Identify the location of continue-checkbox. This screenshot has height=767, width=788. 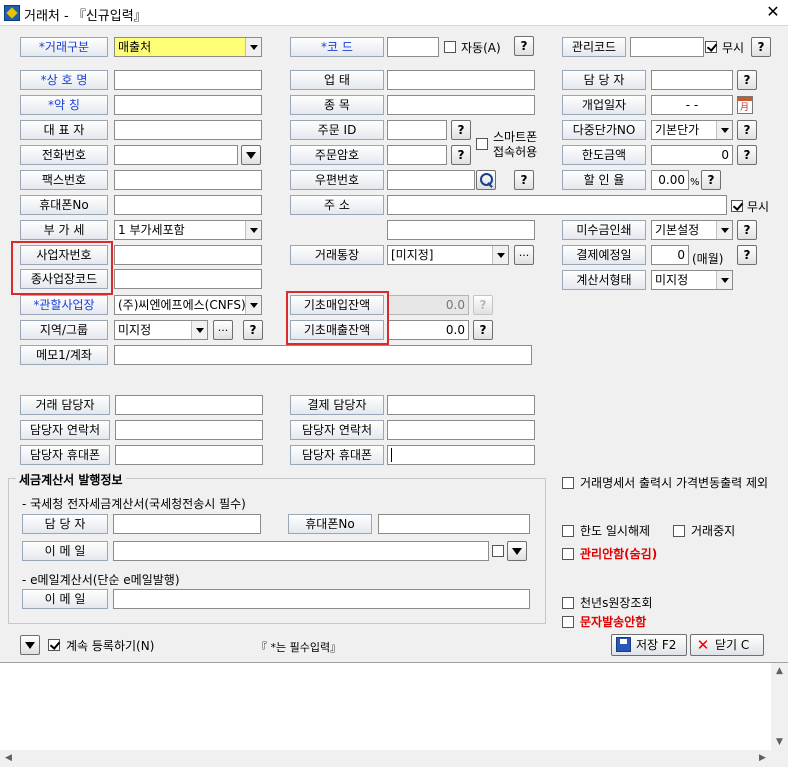
(54, 645).